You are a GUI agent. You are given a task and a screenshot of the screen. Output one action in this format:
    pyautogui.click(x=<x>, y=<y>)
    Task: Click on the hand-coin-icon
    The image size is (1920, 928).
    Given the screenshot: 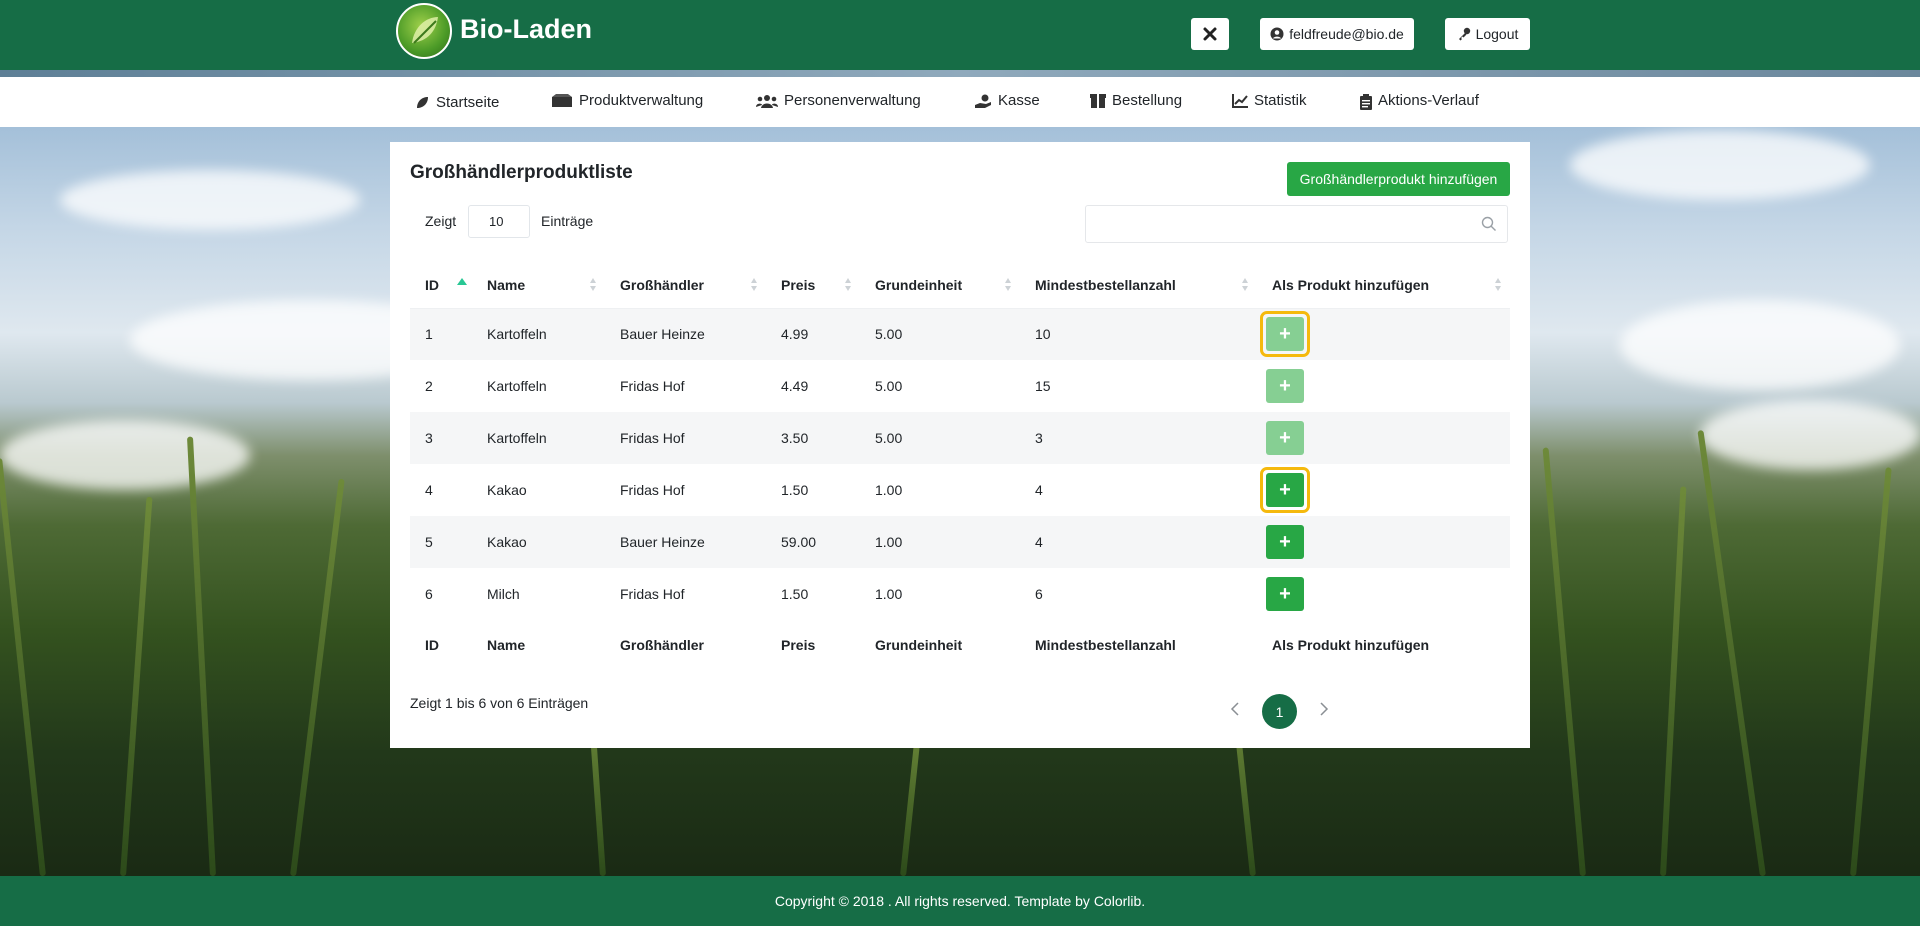 What is the action you would take?
    pyautogui.click(x=983, y=101)
    